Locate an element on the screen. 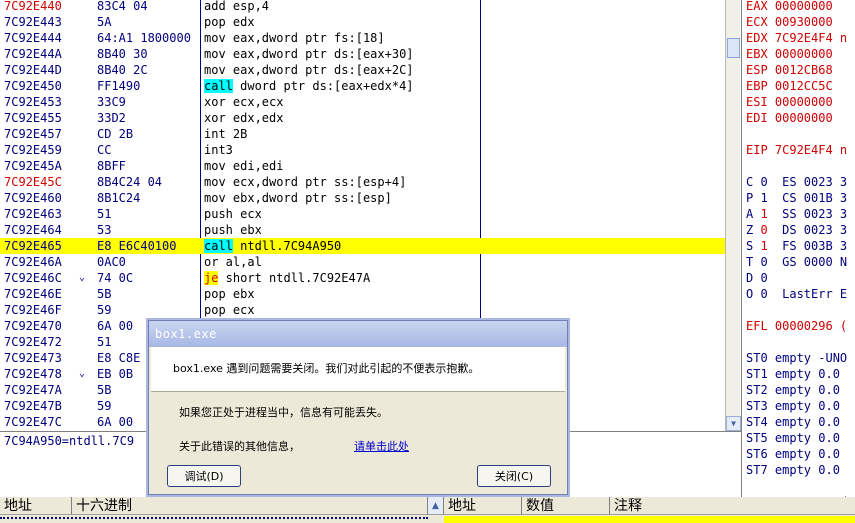 The height and width of the screenshot is (523, 855). instruction-address: 7C92E44A is located at coordinates (33, 54).